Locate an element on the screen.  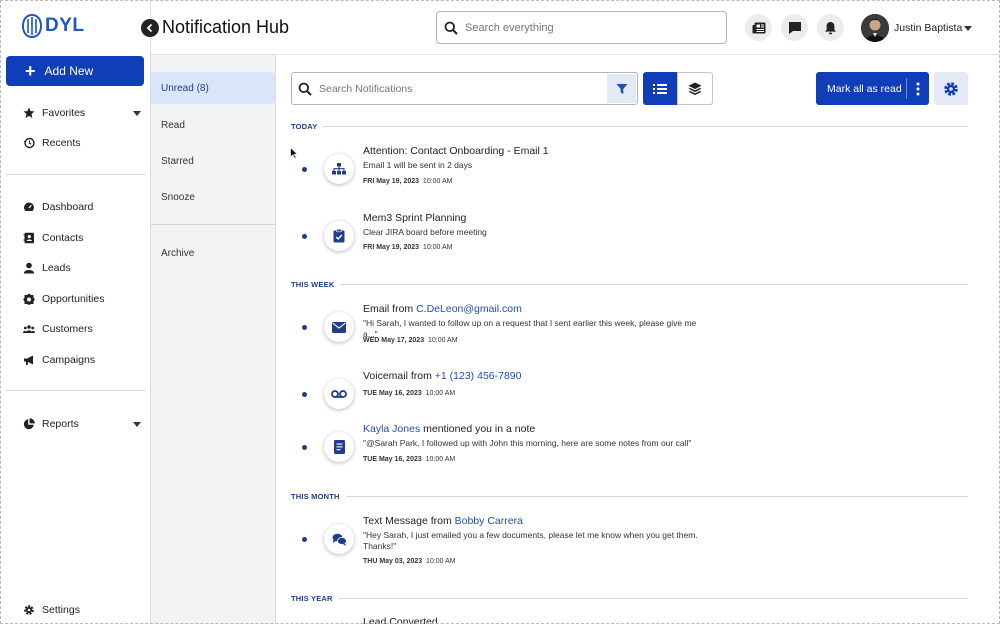
sidebar-item-label: Opportunities is located at coordinates (73, 299).